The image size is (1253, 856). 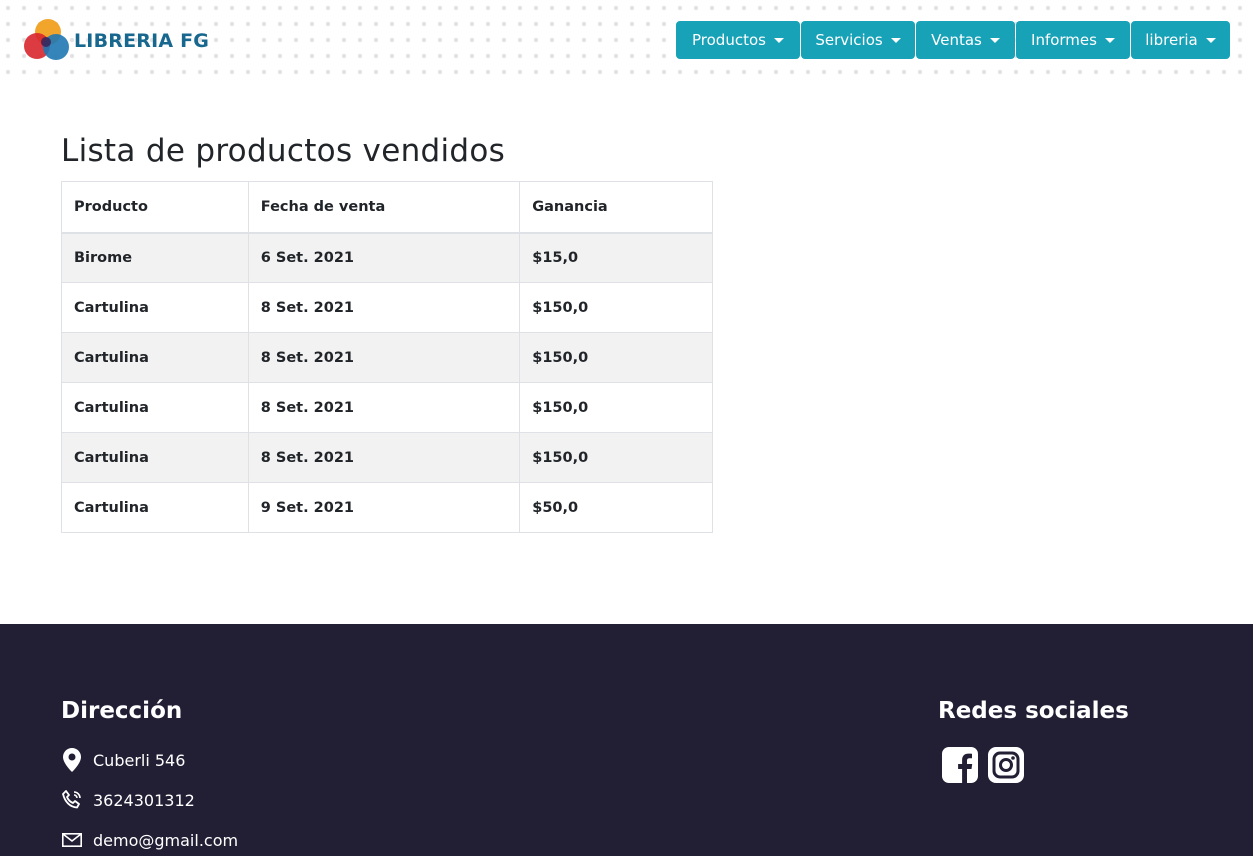 What do you see at coordinates (384, 207) in the screenshot?
I see `header-fecha: Fecha de venta` at bounding box center [384, 207].